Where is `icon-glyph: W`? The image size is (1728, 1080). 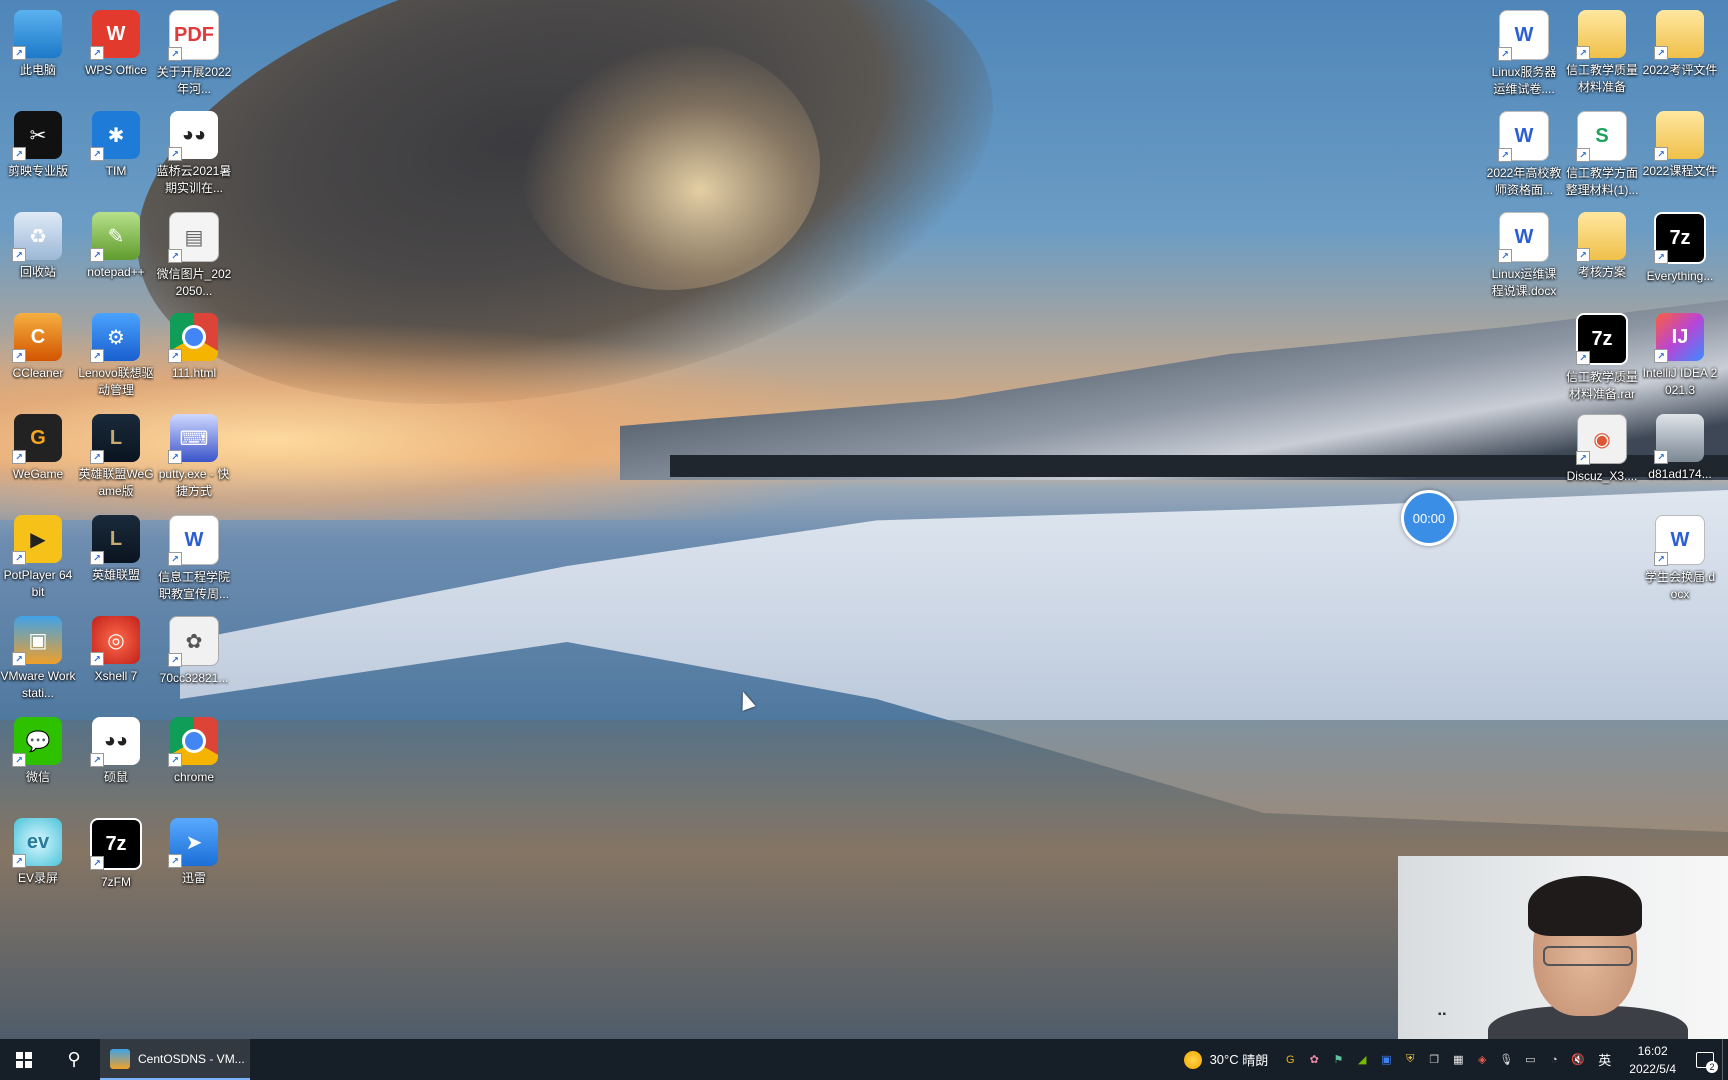
icon-glyph: W is located at coordinates (1524, 135).